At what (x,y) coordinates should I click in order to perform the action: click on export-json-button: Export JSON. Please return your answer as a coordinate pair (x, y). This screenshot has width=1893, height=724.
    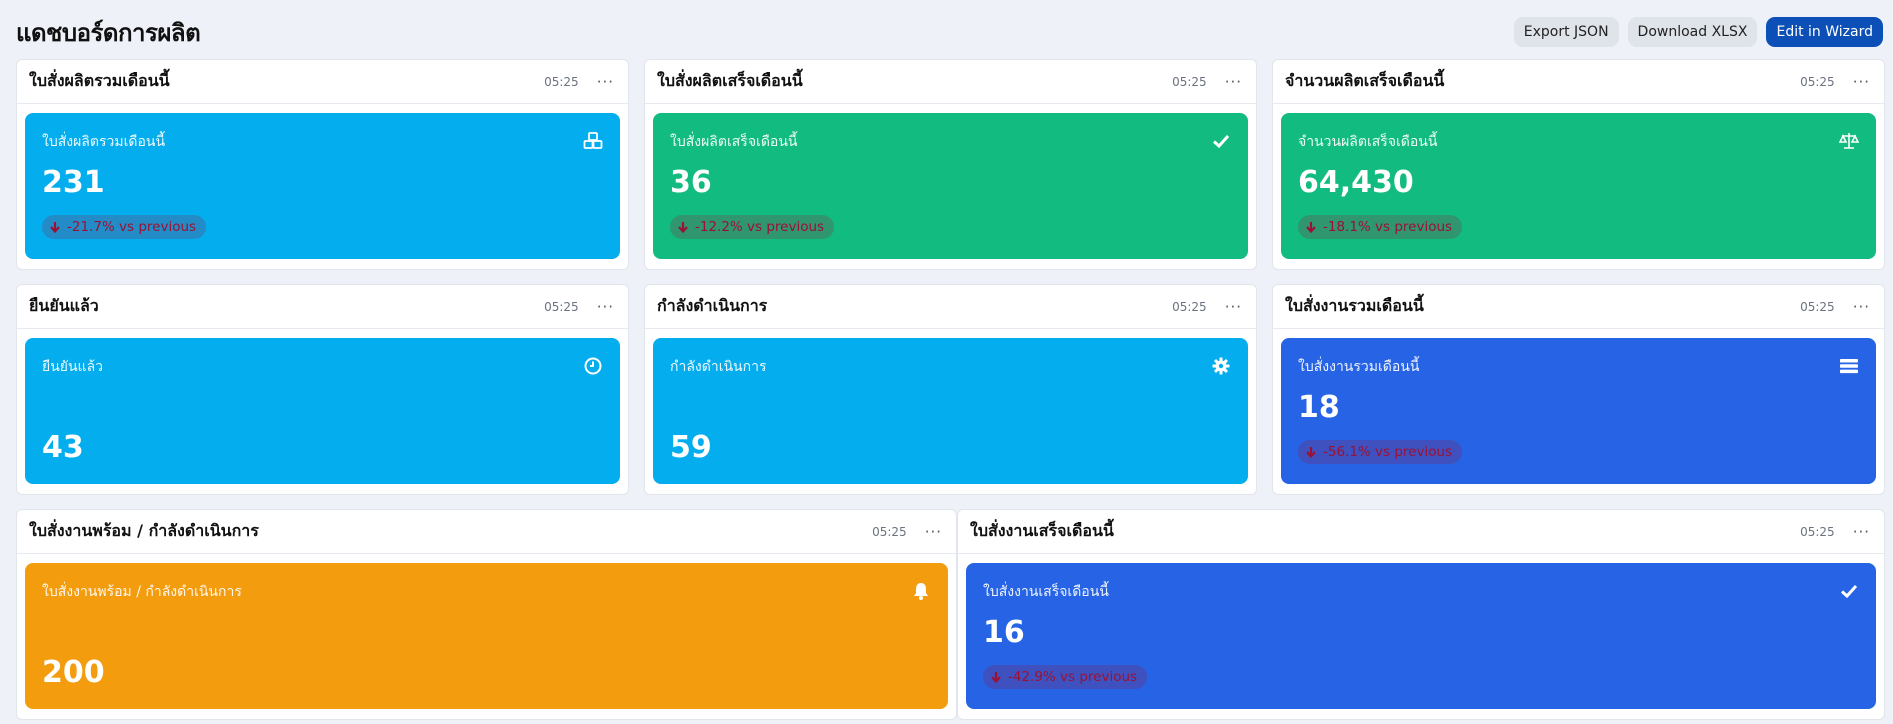
    Looking at the image, I should click on (1566, 32).